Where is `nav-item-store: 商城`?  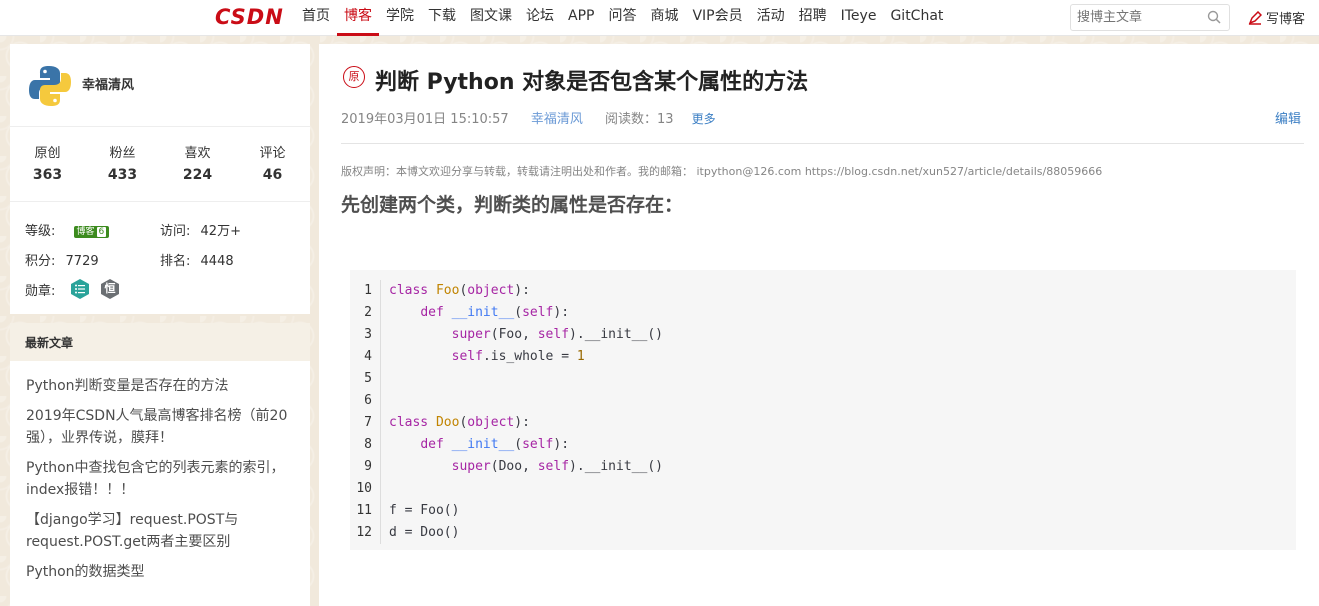 nav-item-store: 商城 is located at coordinates (664, 18).